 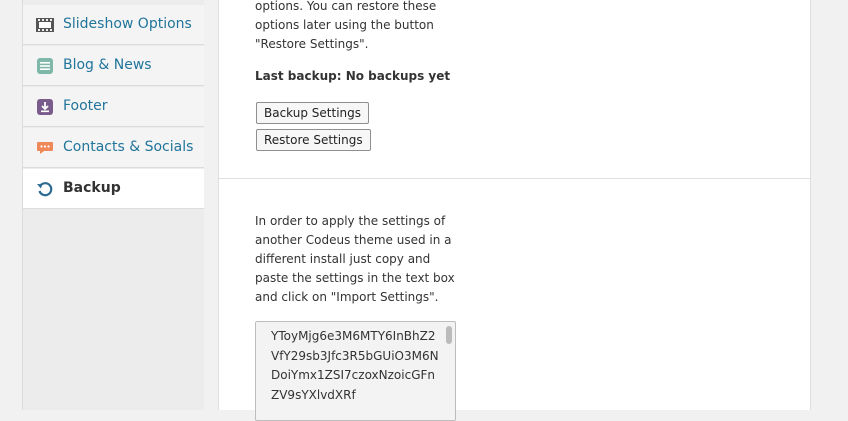 I want to click on sidebar-item-label: Slideshow Options, so click(x=127, y=24).